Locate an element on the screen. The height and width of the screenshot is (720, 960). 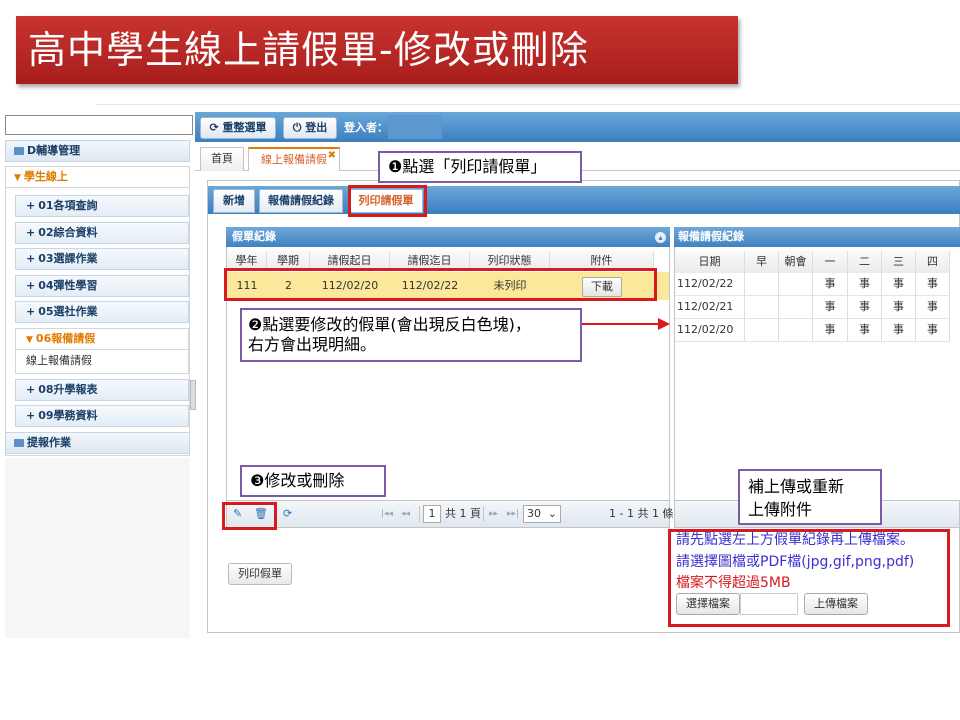
nav-item-label: 03選課作業 is located at coordinates (68, 258).